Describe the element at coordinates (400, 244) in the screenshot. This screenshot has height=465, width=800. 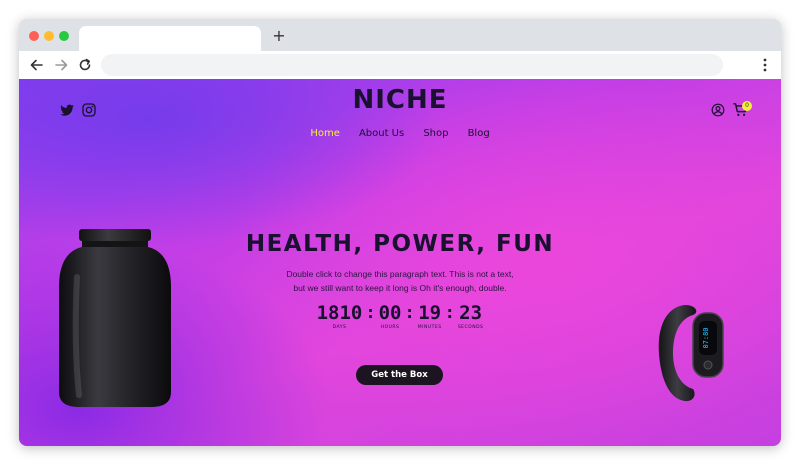
I see `hero-title: HEALTH, POWER, FUN` at that location.